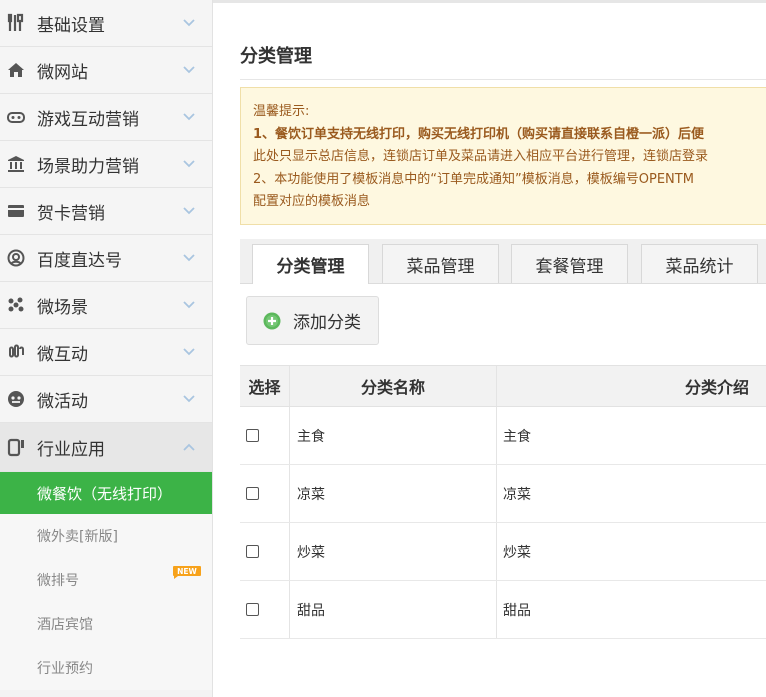 Image resolution: width=766 pixels, height=697 pixels. I want to click on sidebar-item-label: 基础设置, so click(71, 25).